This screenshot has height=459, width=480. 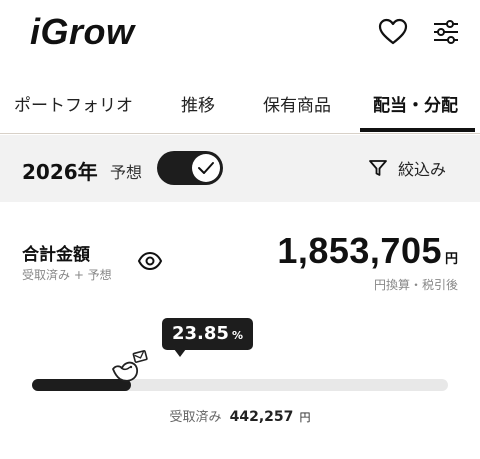 What do you see at coordinates (446, 32) in the screenshot?
I see `settings-sliders-icon` at bounding box center [446, 32].